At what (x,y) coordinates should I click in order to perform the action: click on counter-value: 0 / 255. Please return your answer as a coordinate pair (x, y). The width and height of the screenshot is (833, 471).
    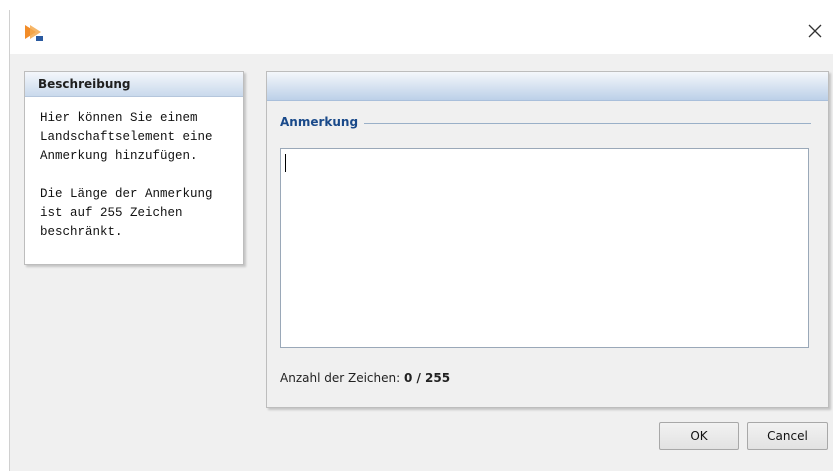
    Looking at the image, I should click on (427, 378).